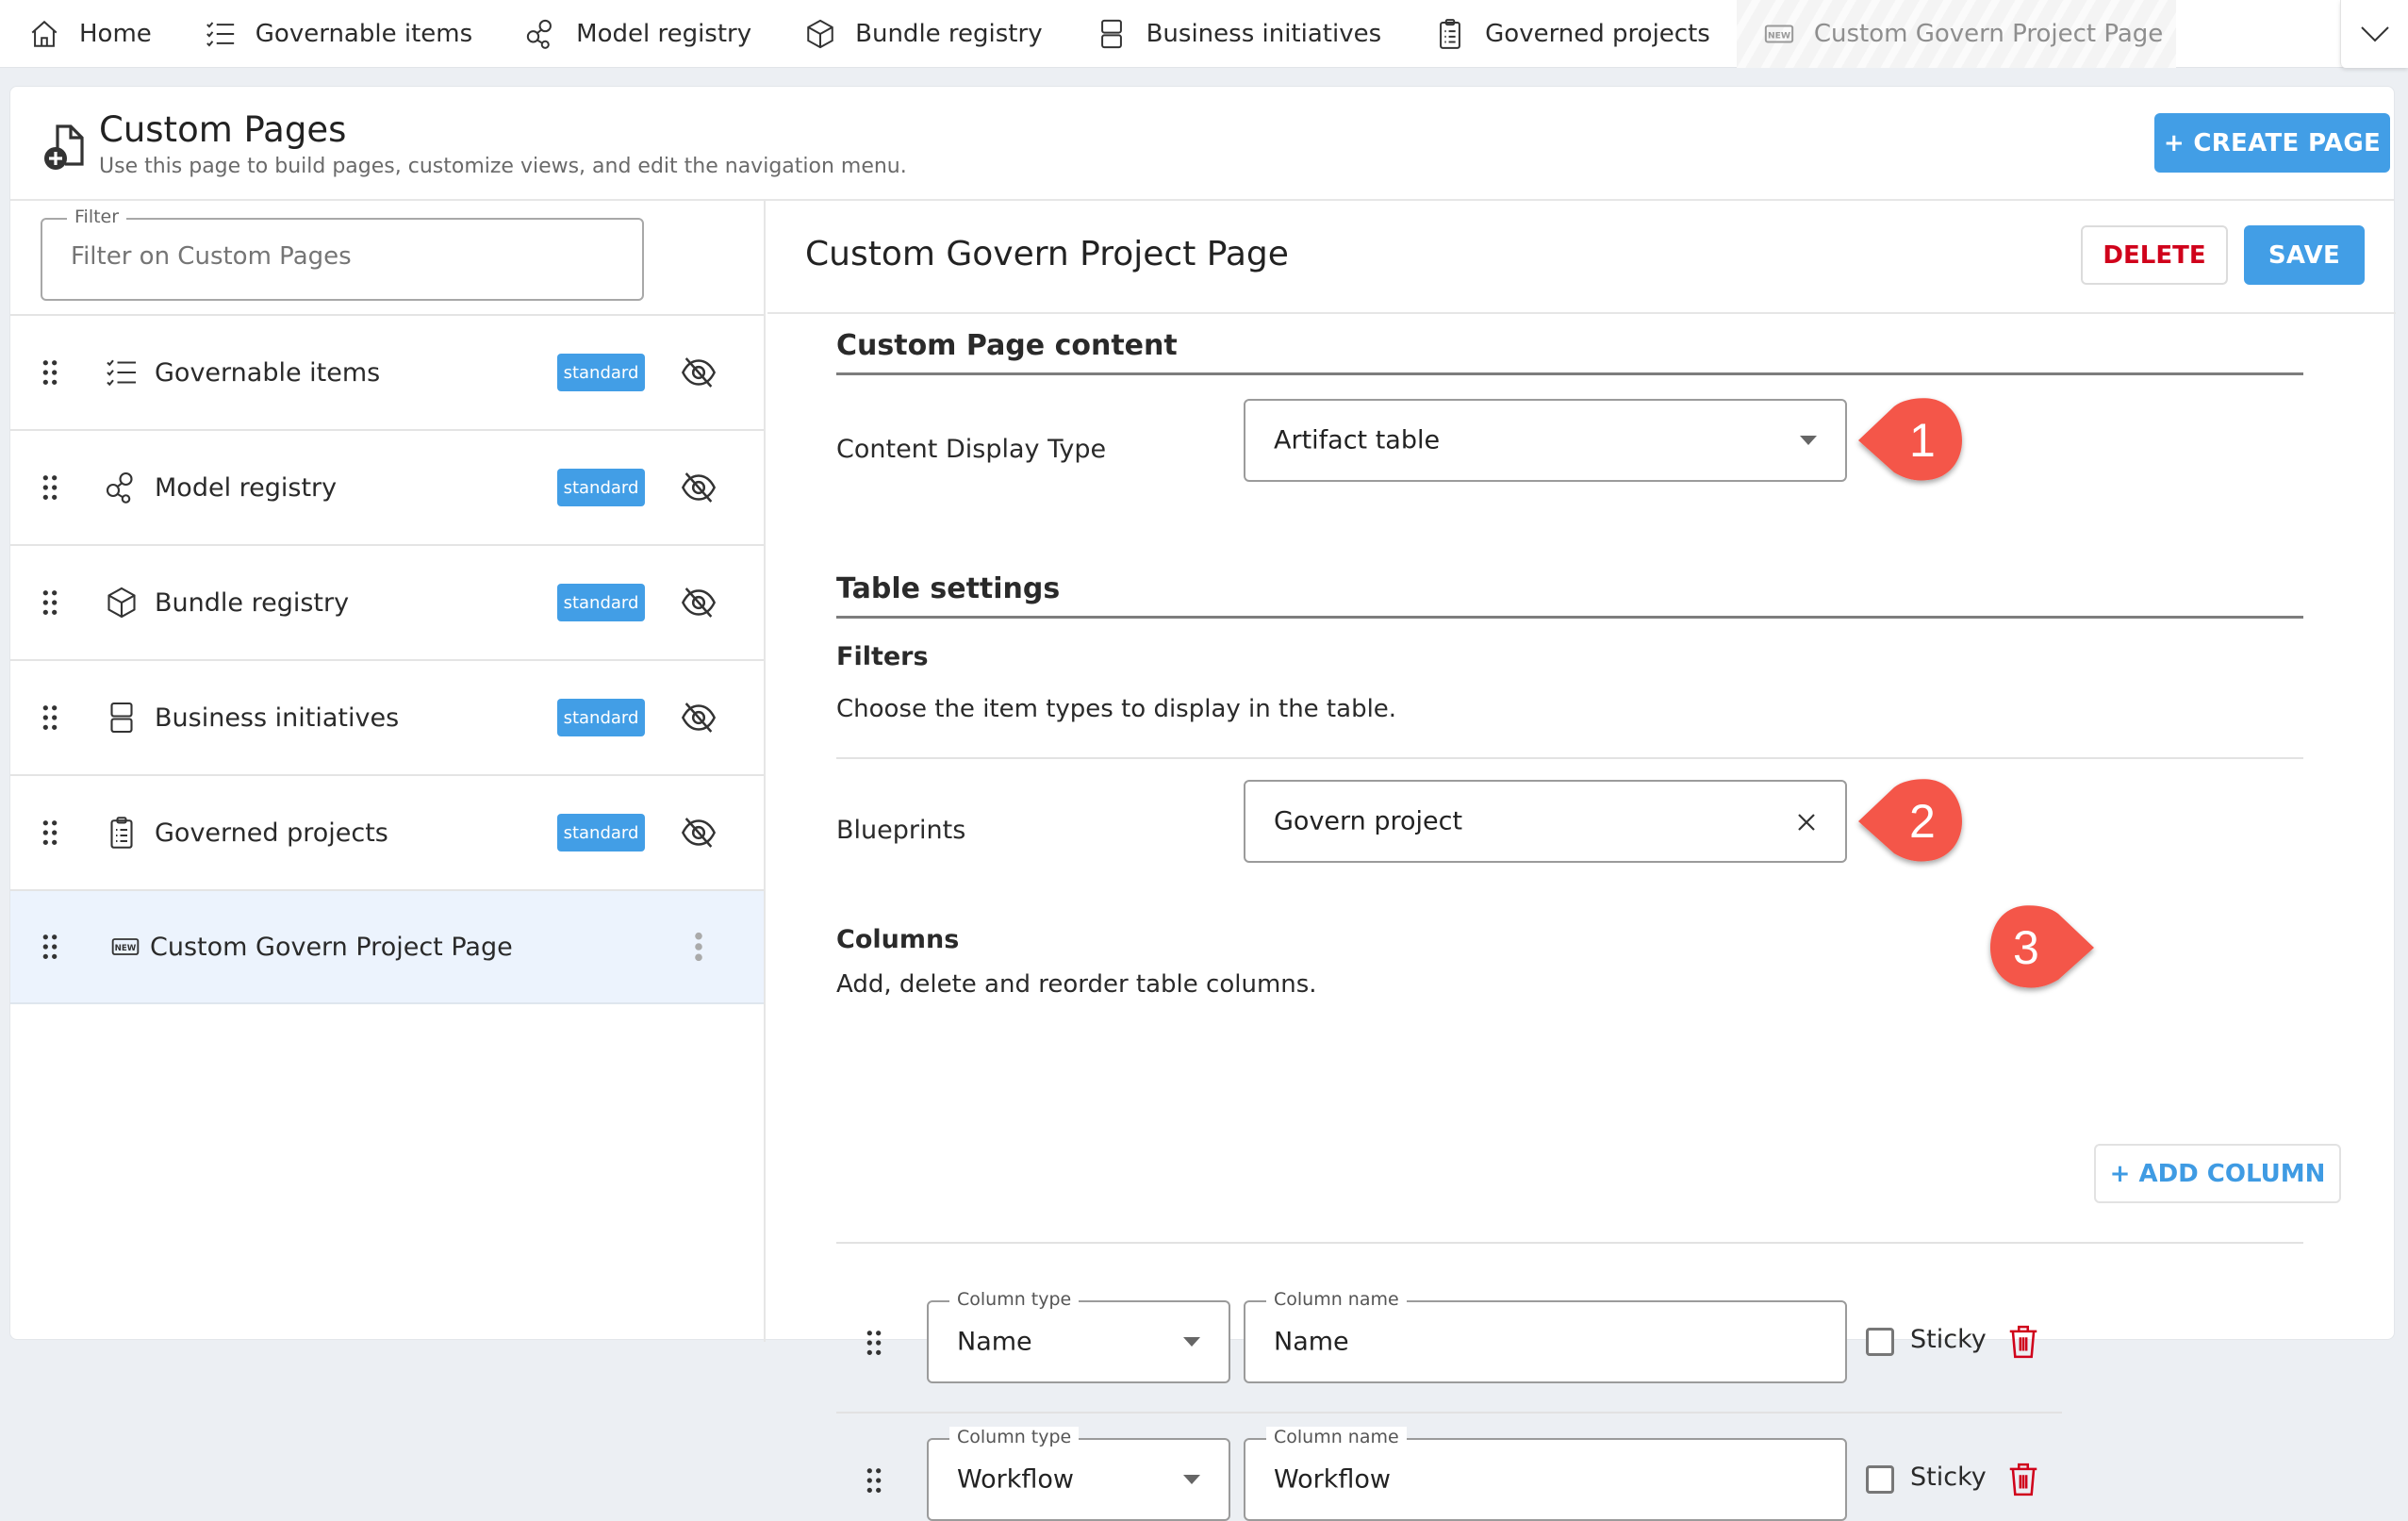 Image resolution: width=2408 pixels, height=1521 pixels. Describe the element at coordinates (1922, 821) in the screenshot. I see `callout-number: 2` at that location.